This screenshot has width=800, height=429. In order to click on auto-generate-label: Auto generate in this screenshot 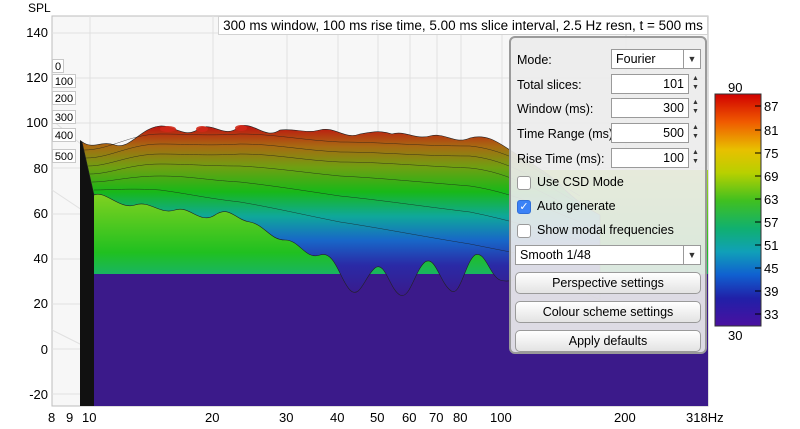, I will do `click(576, 206)`.